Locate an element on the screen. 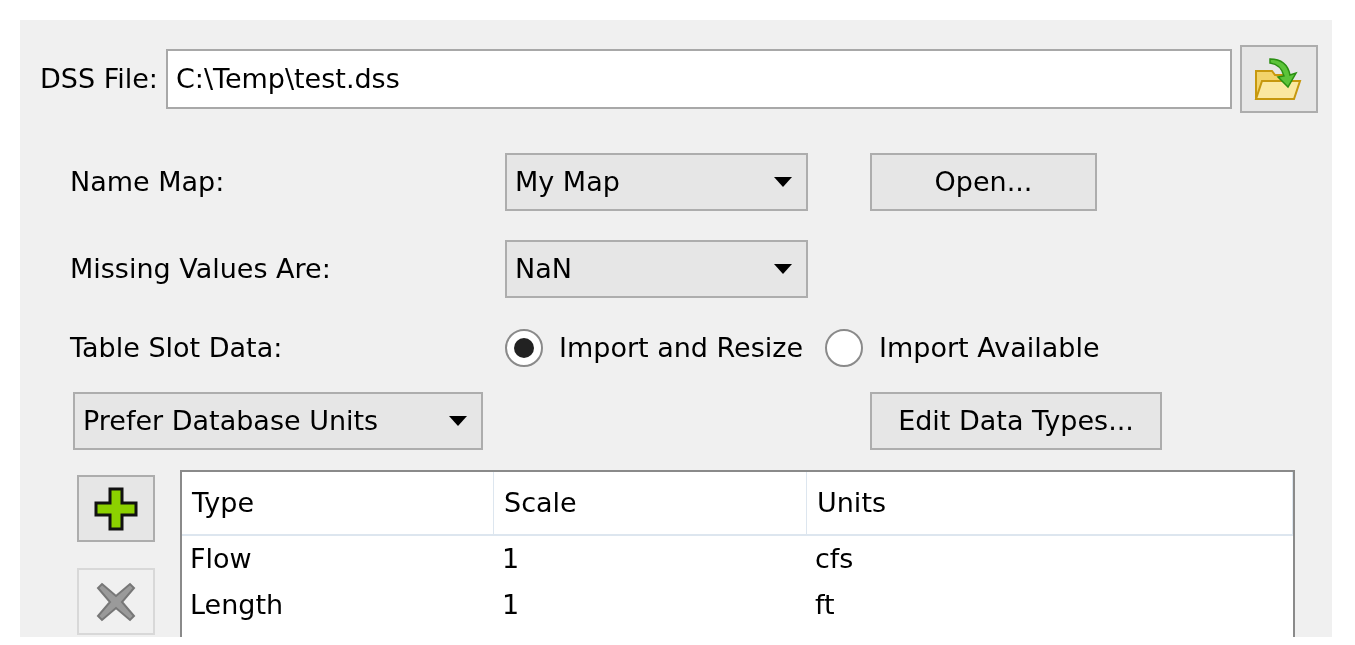 This screenshot has height=645, width=1355. units-dropdown: Prefer Database Units is located at coordinates (278, 421).